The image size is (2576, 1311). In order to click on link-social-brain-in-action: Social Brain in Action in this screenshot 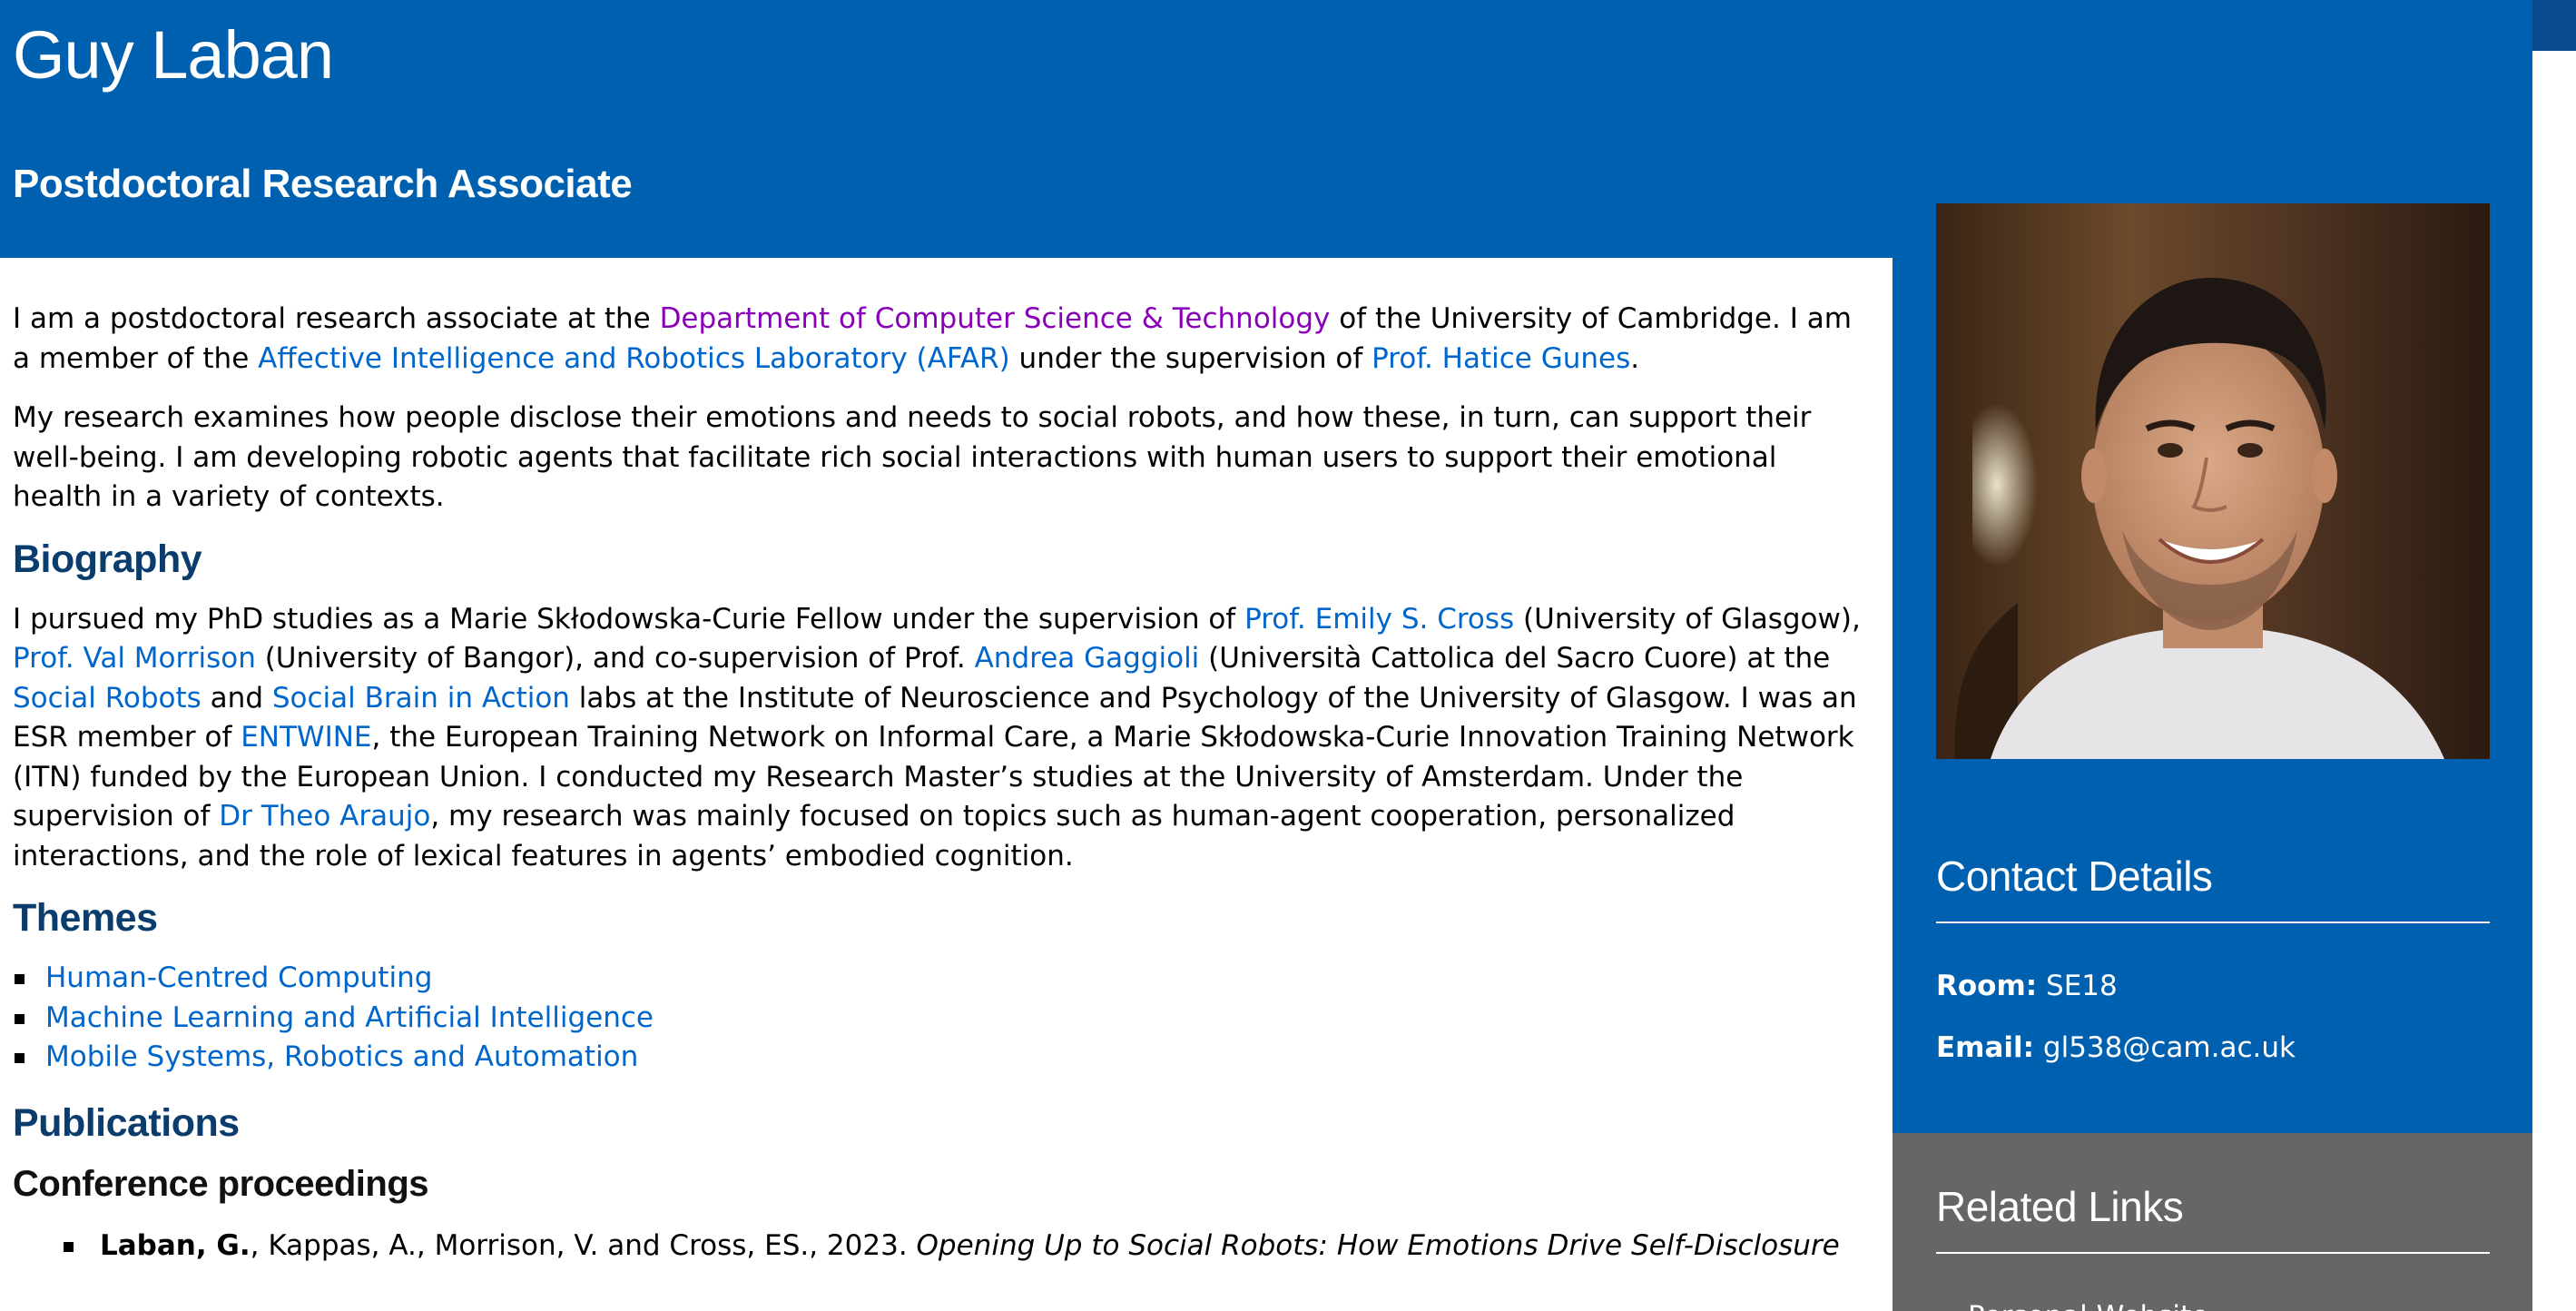, I will do `click(421, 699)`.